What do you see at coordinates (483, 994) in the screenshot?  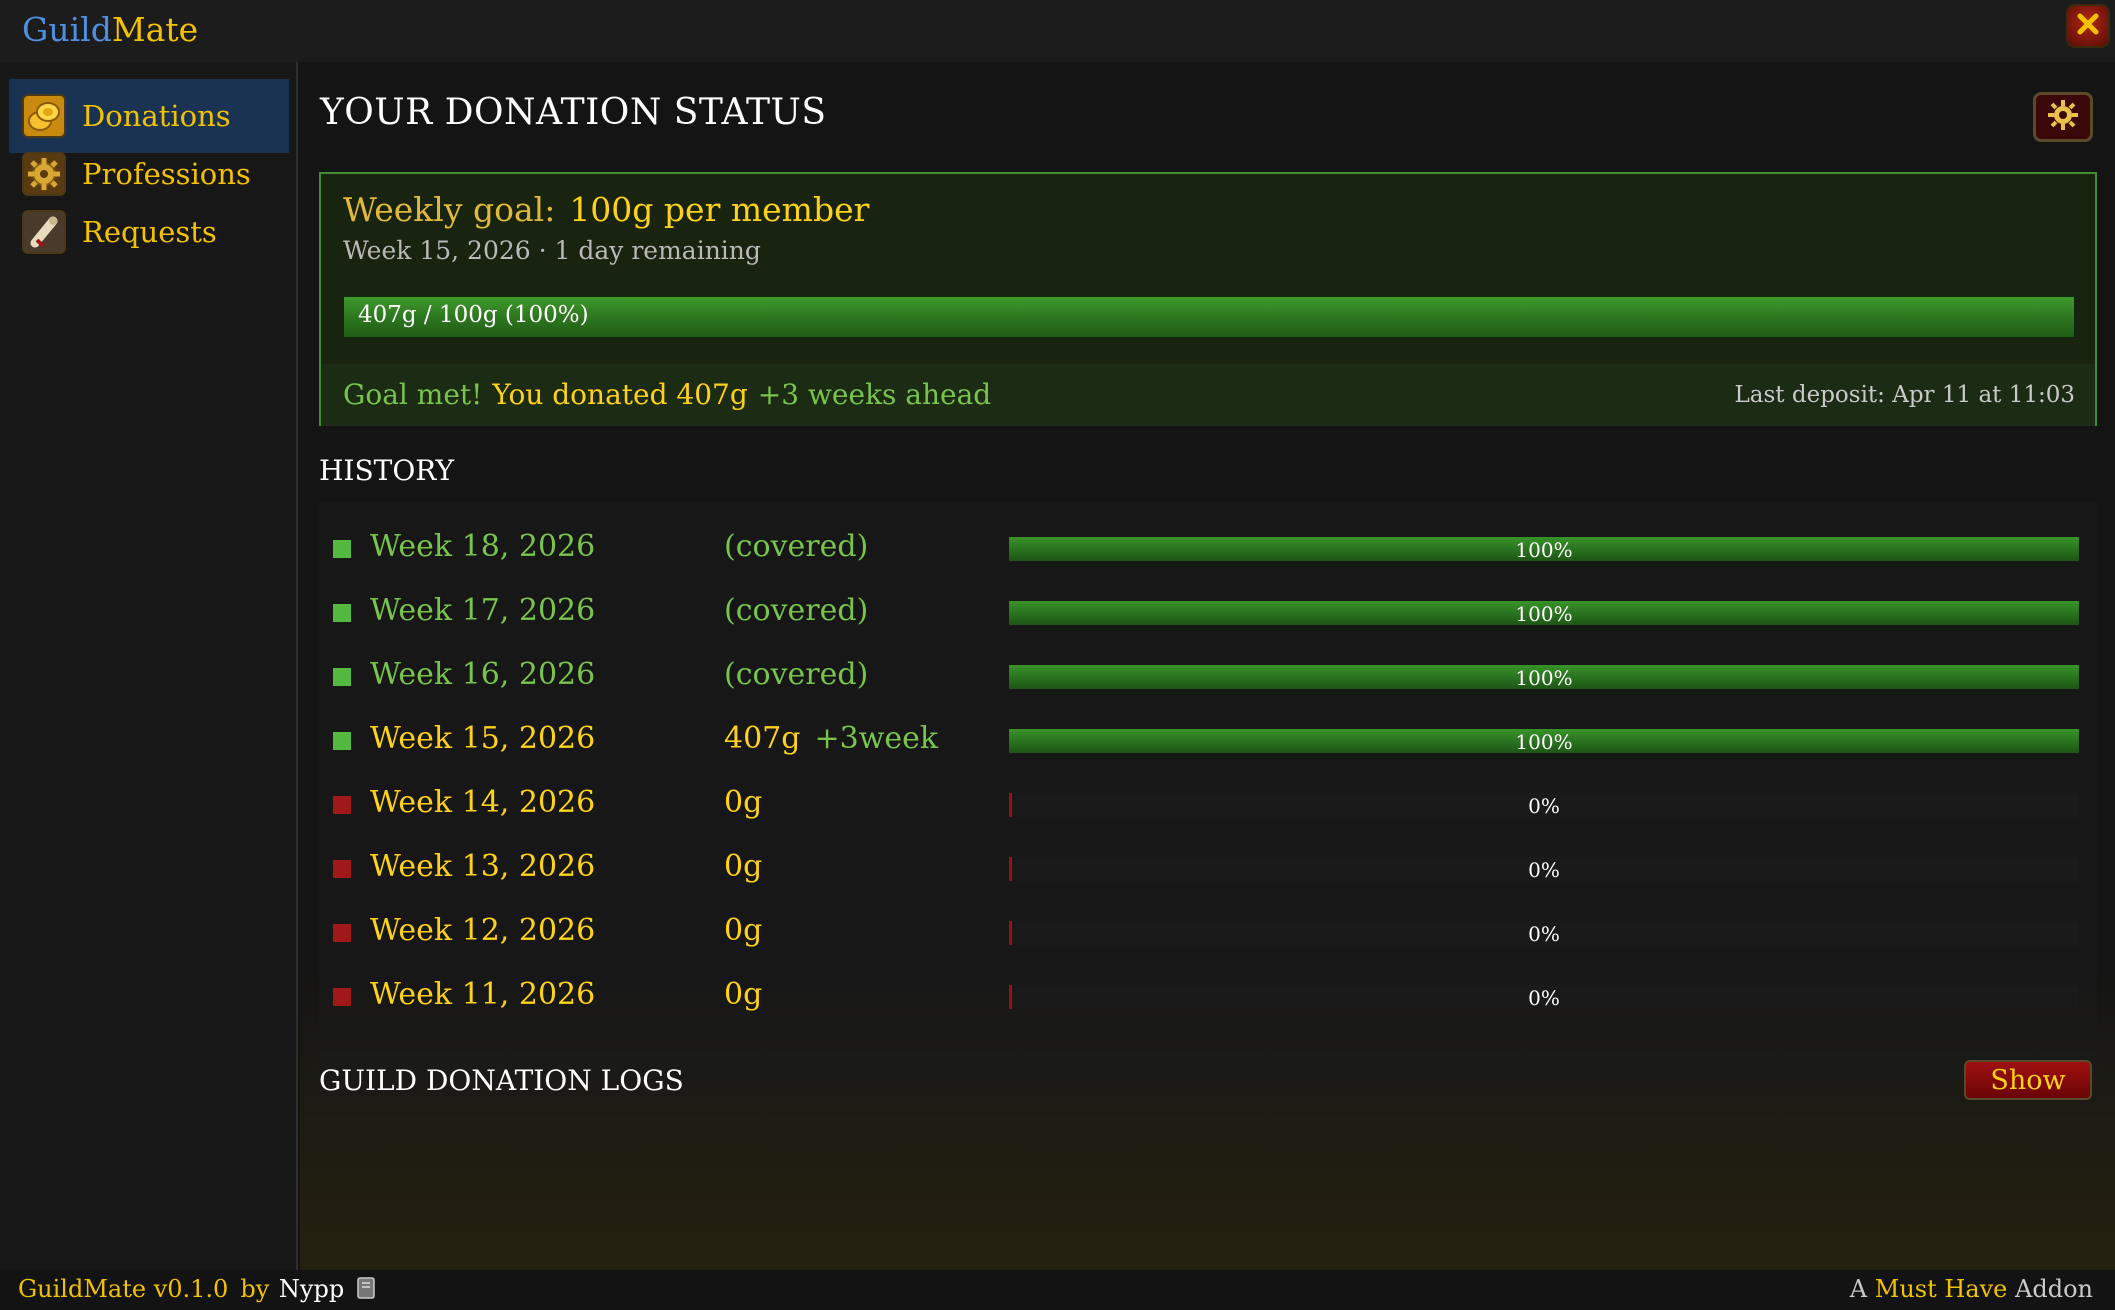 I see `history-week: Week 11, 2026` at bounding box center [483, 994].